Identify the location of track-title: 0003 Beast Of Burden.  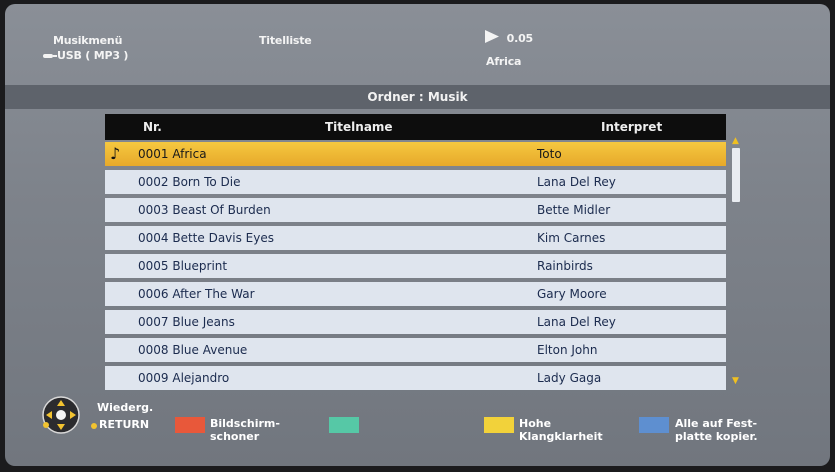
(204, 210).